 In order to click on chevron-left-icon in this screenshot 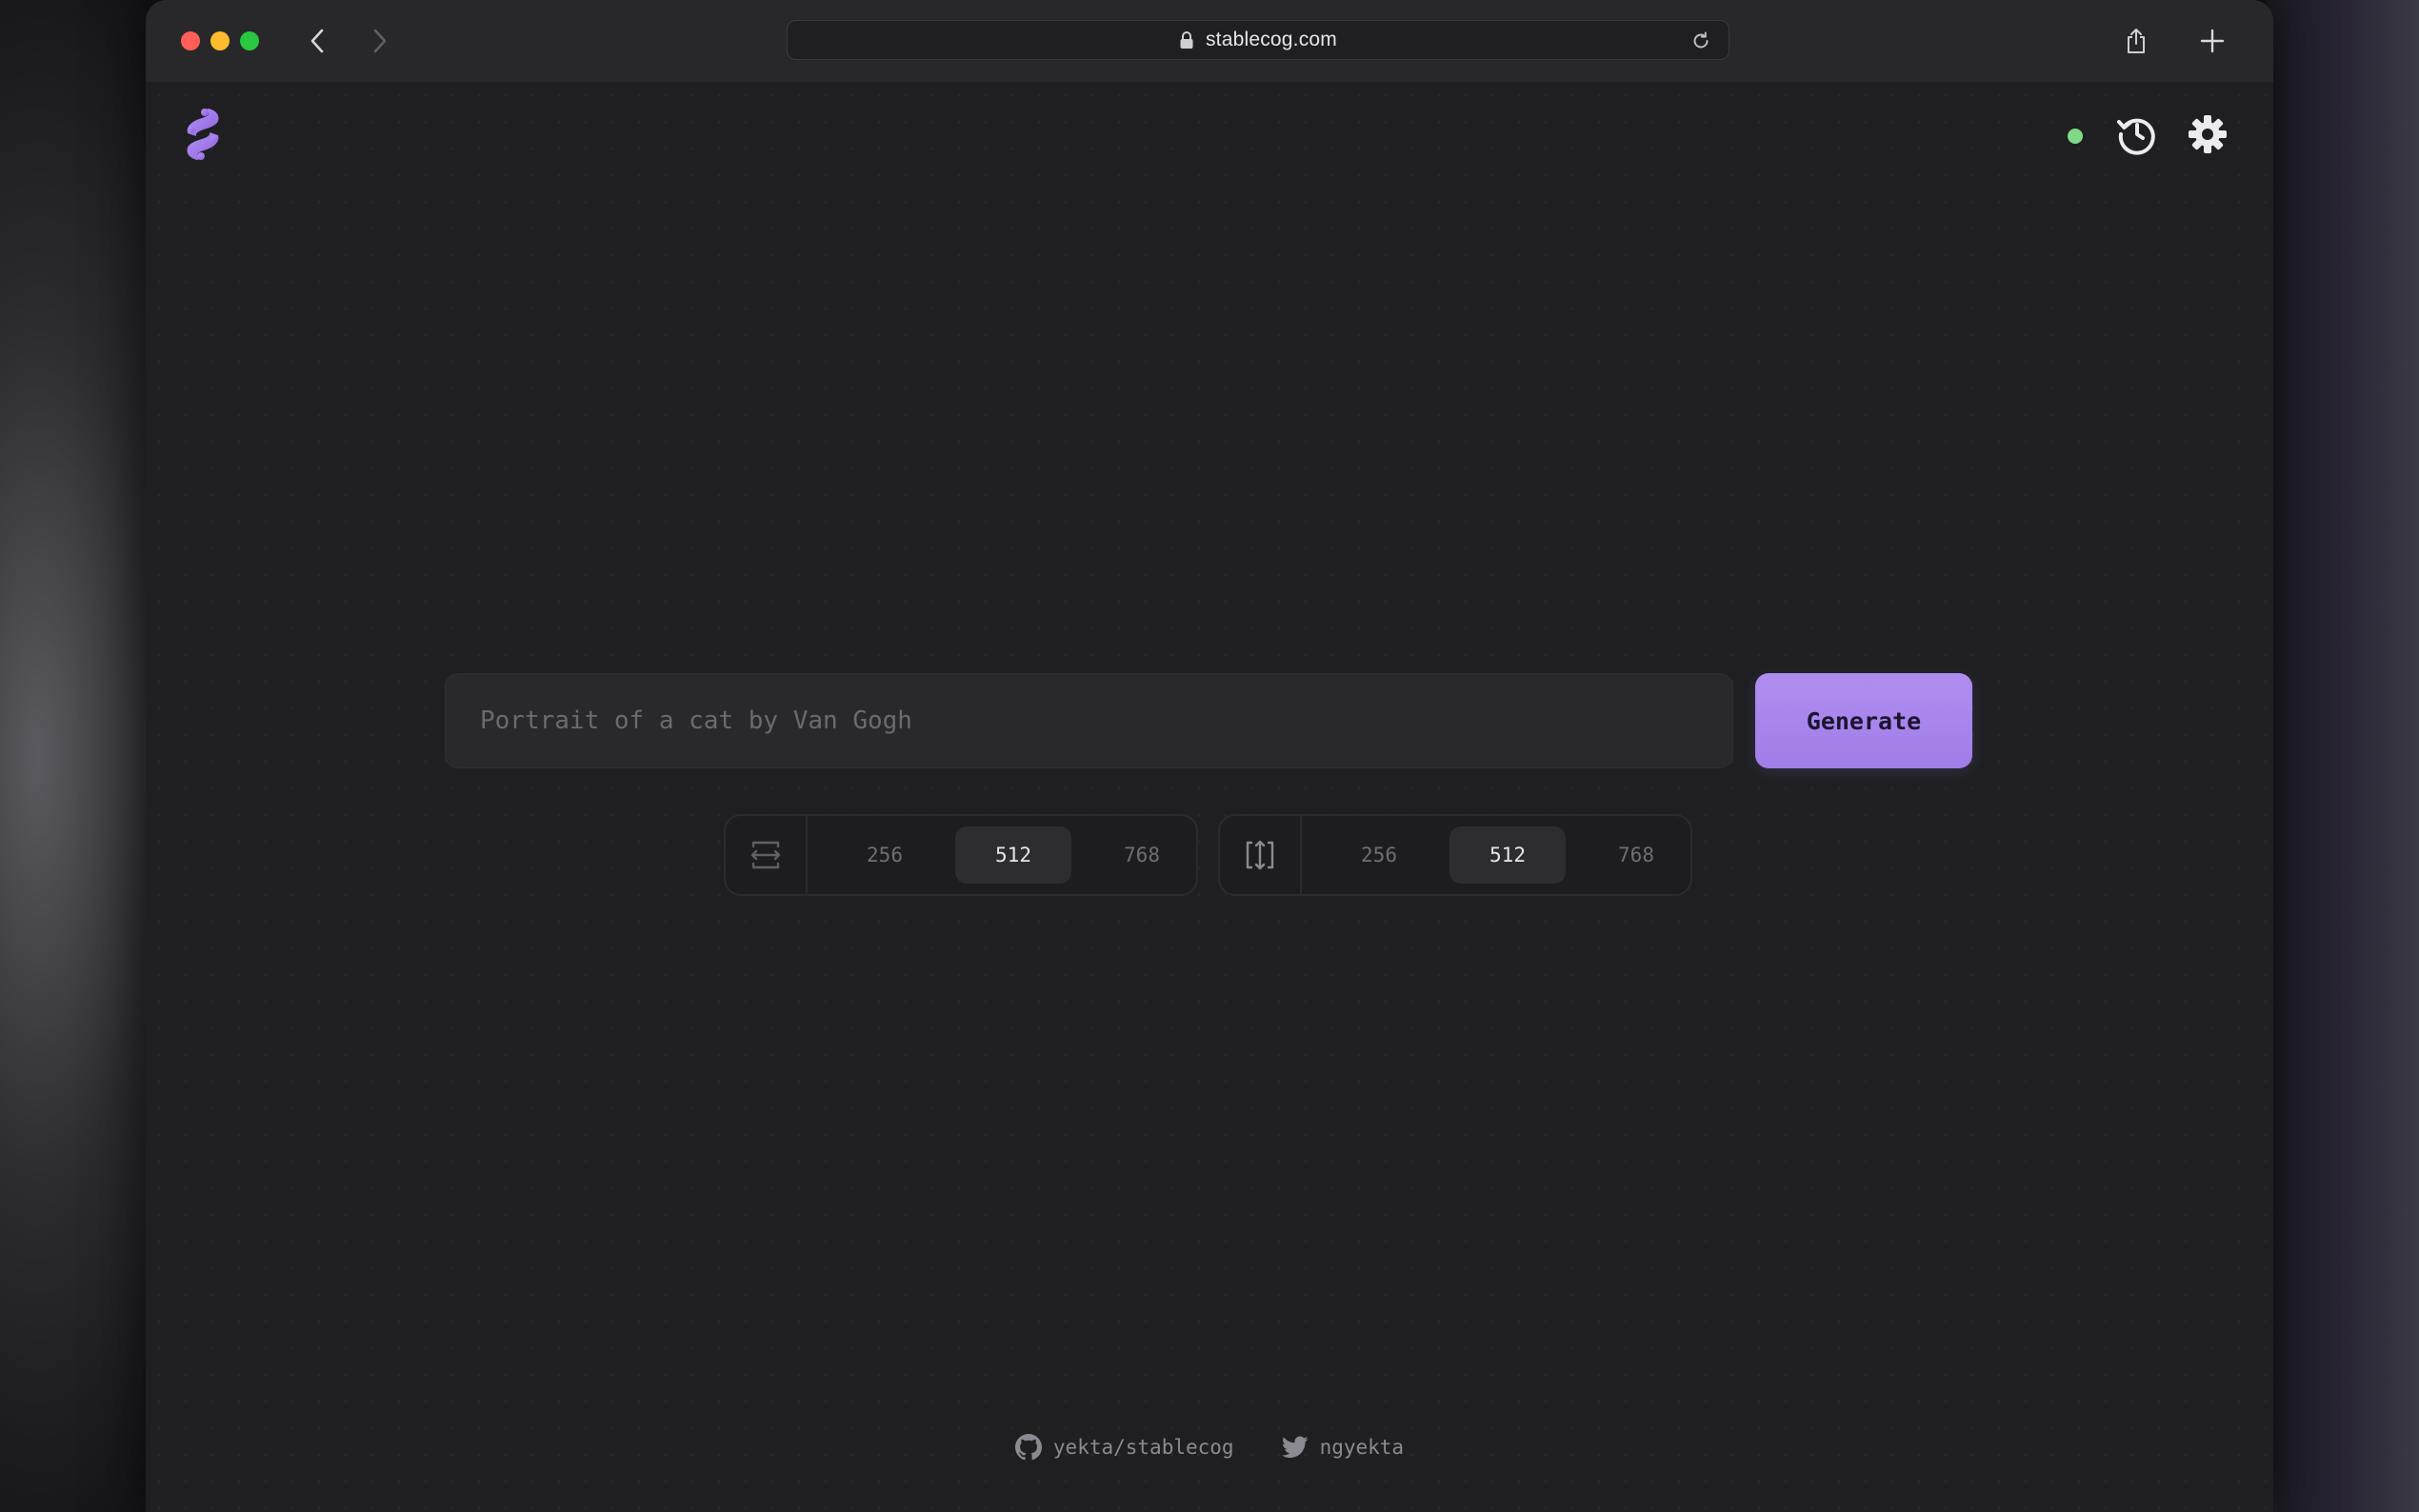, I will do `click(317, 41)`.